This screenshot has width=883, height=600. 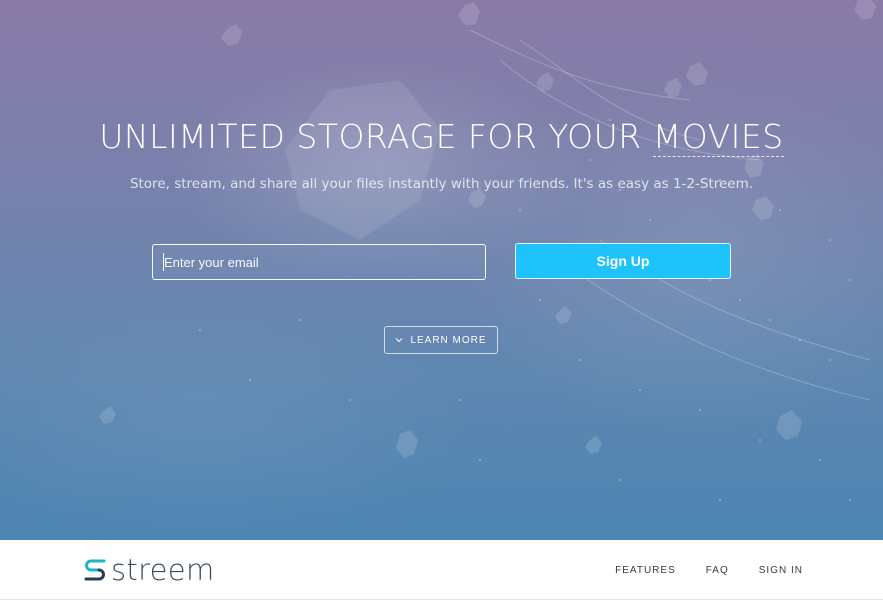 What do you see at coordinates (717, 570) in the screenshot?
I see `nav-link-faq: FAQ` at bounding box center [717, 570].